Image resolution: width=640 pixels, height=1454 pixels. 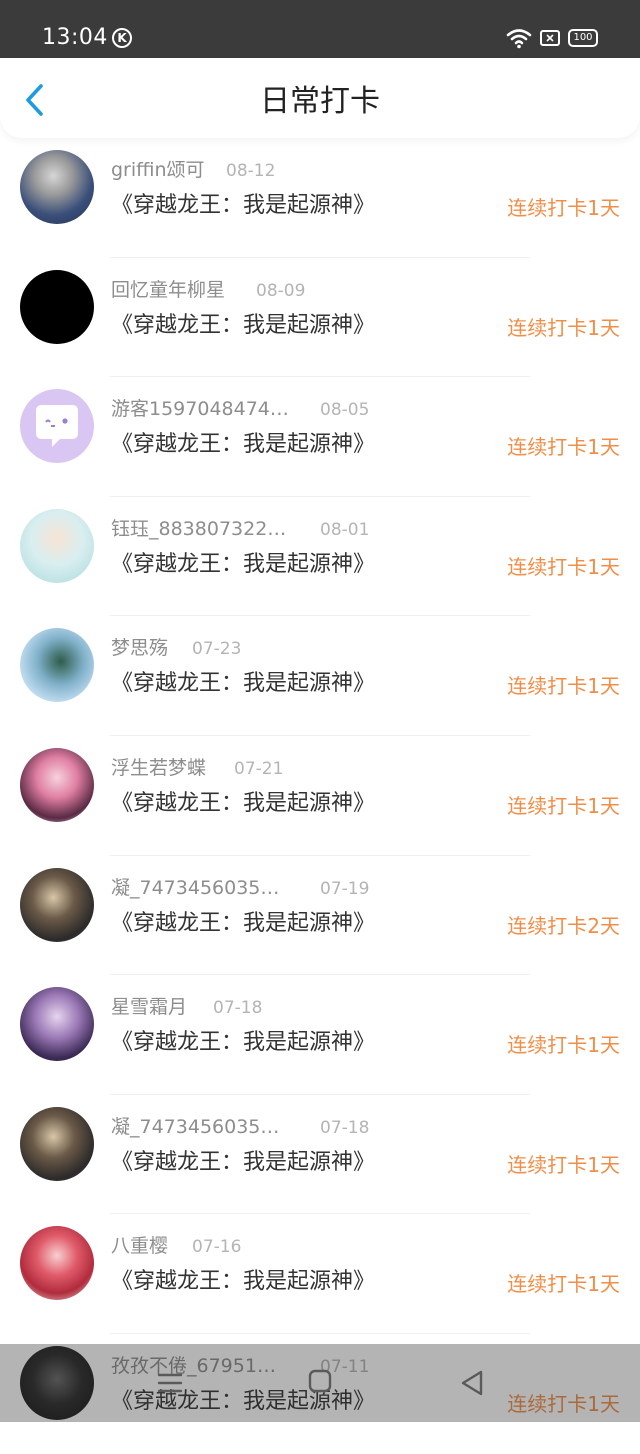 I want to click on list-item: 八重樱 07-16 《穿越龙王：我是起源神》 连续打卡1天, so click(x=320, y=1274).